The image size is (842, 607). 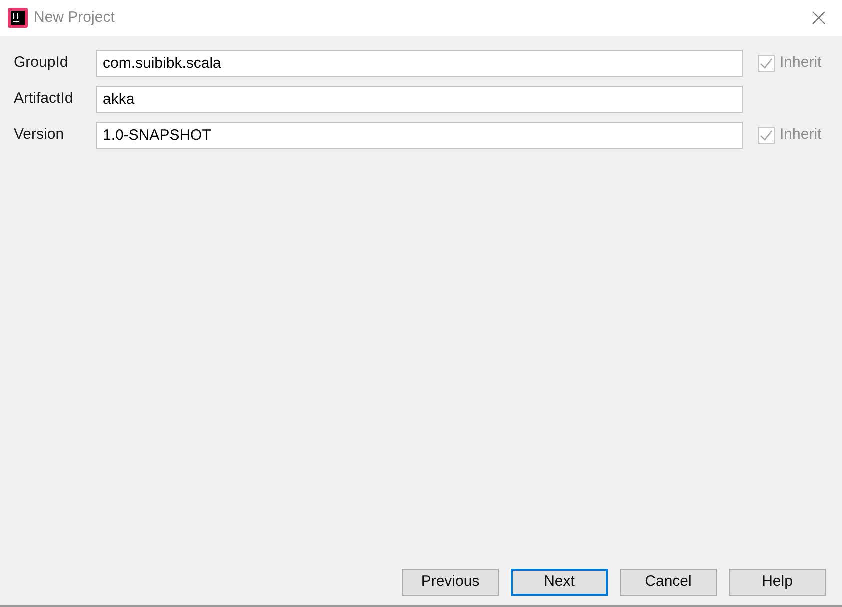 What do you see at coordinates (42, 62) in the screenshot?
I see `field-label: GroupId` at bounding box center [42, 62].